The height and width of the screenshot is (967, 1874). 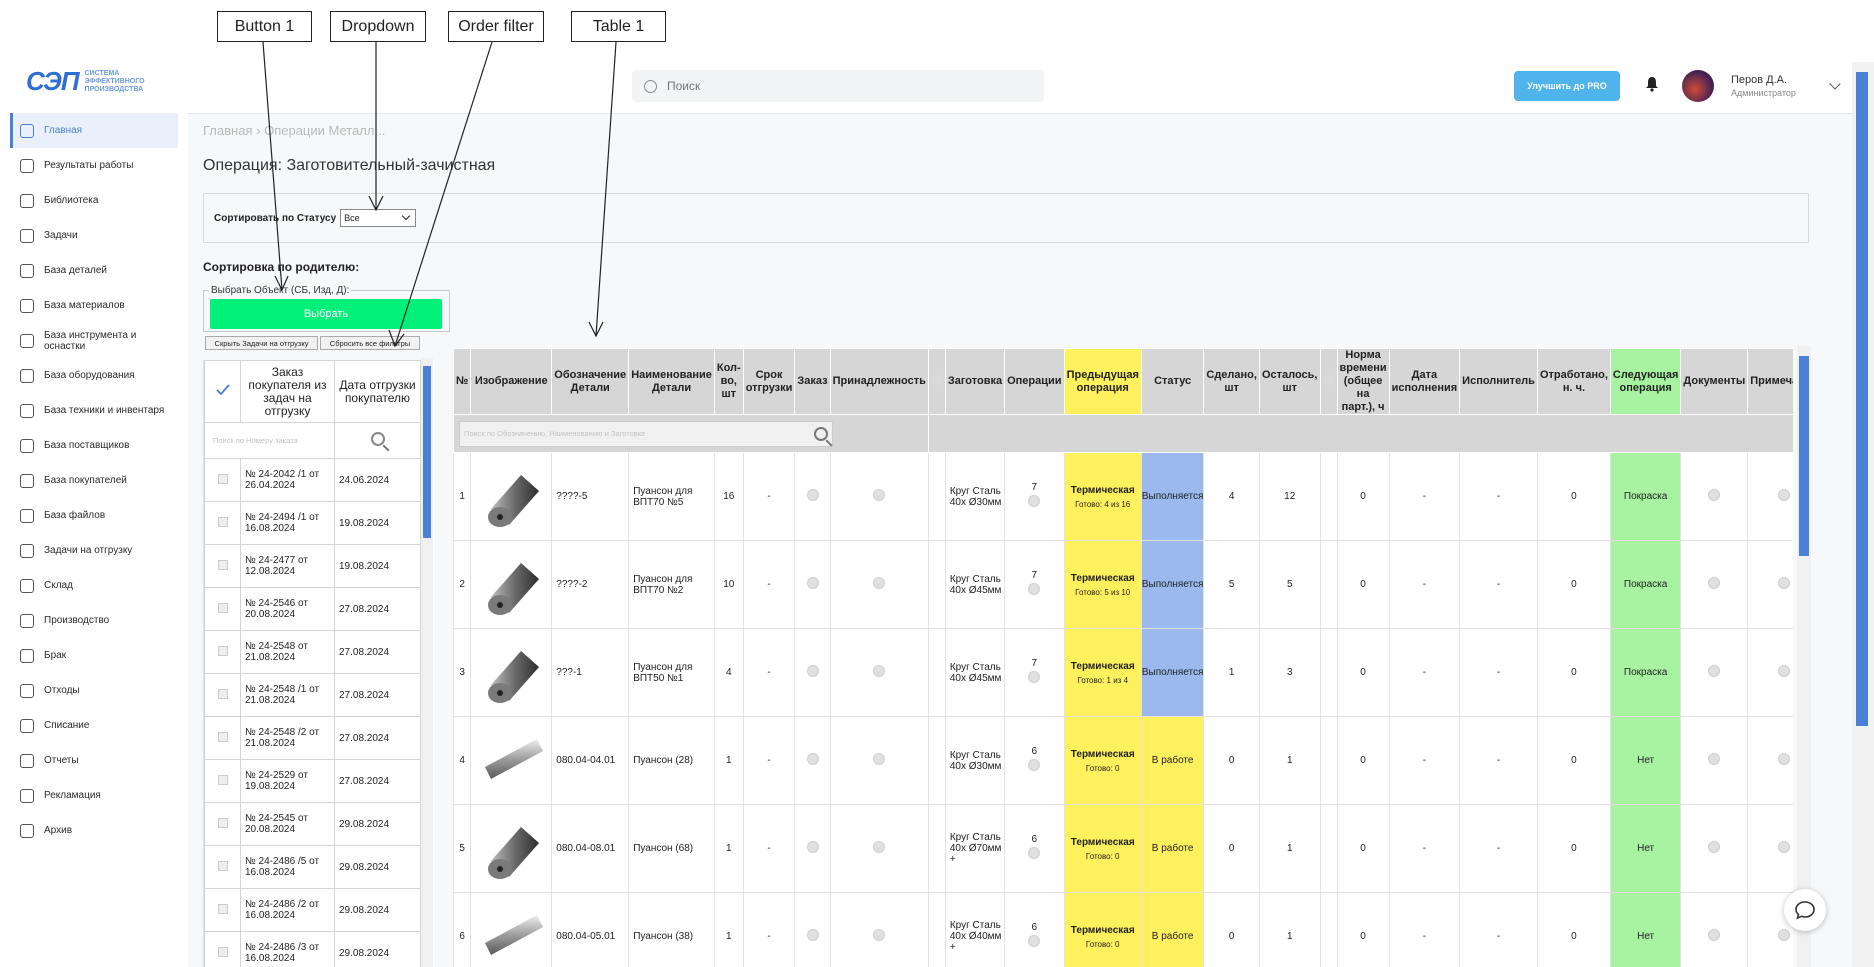 What do you see at coordinates (590, 381) in the screenshot?
I see `column-header: Обозначение Детали` at bounding box center [590, 381].